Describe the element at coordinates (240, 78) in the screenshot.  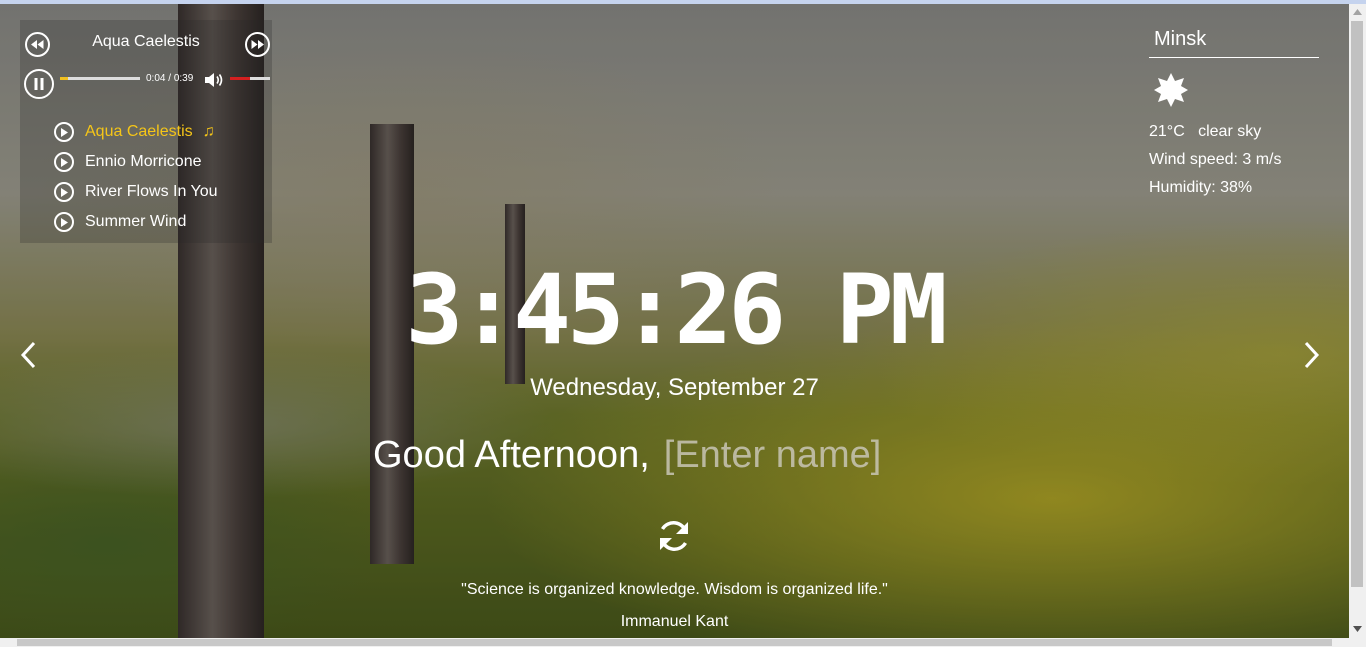
I see `volume-fill` at that location.